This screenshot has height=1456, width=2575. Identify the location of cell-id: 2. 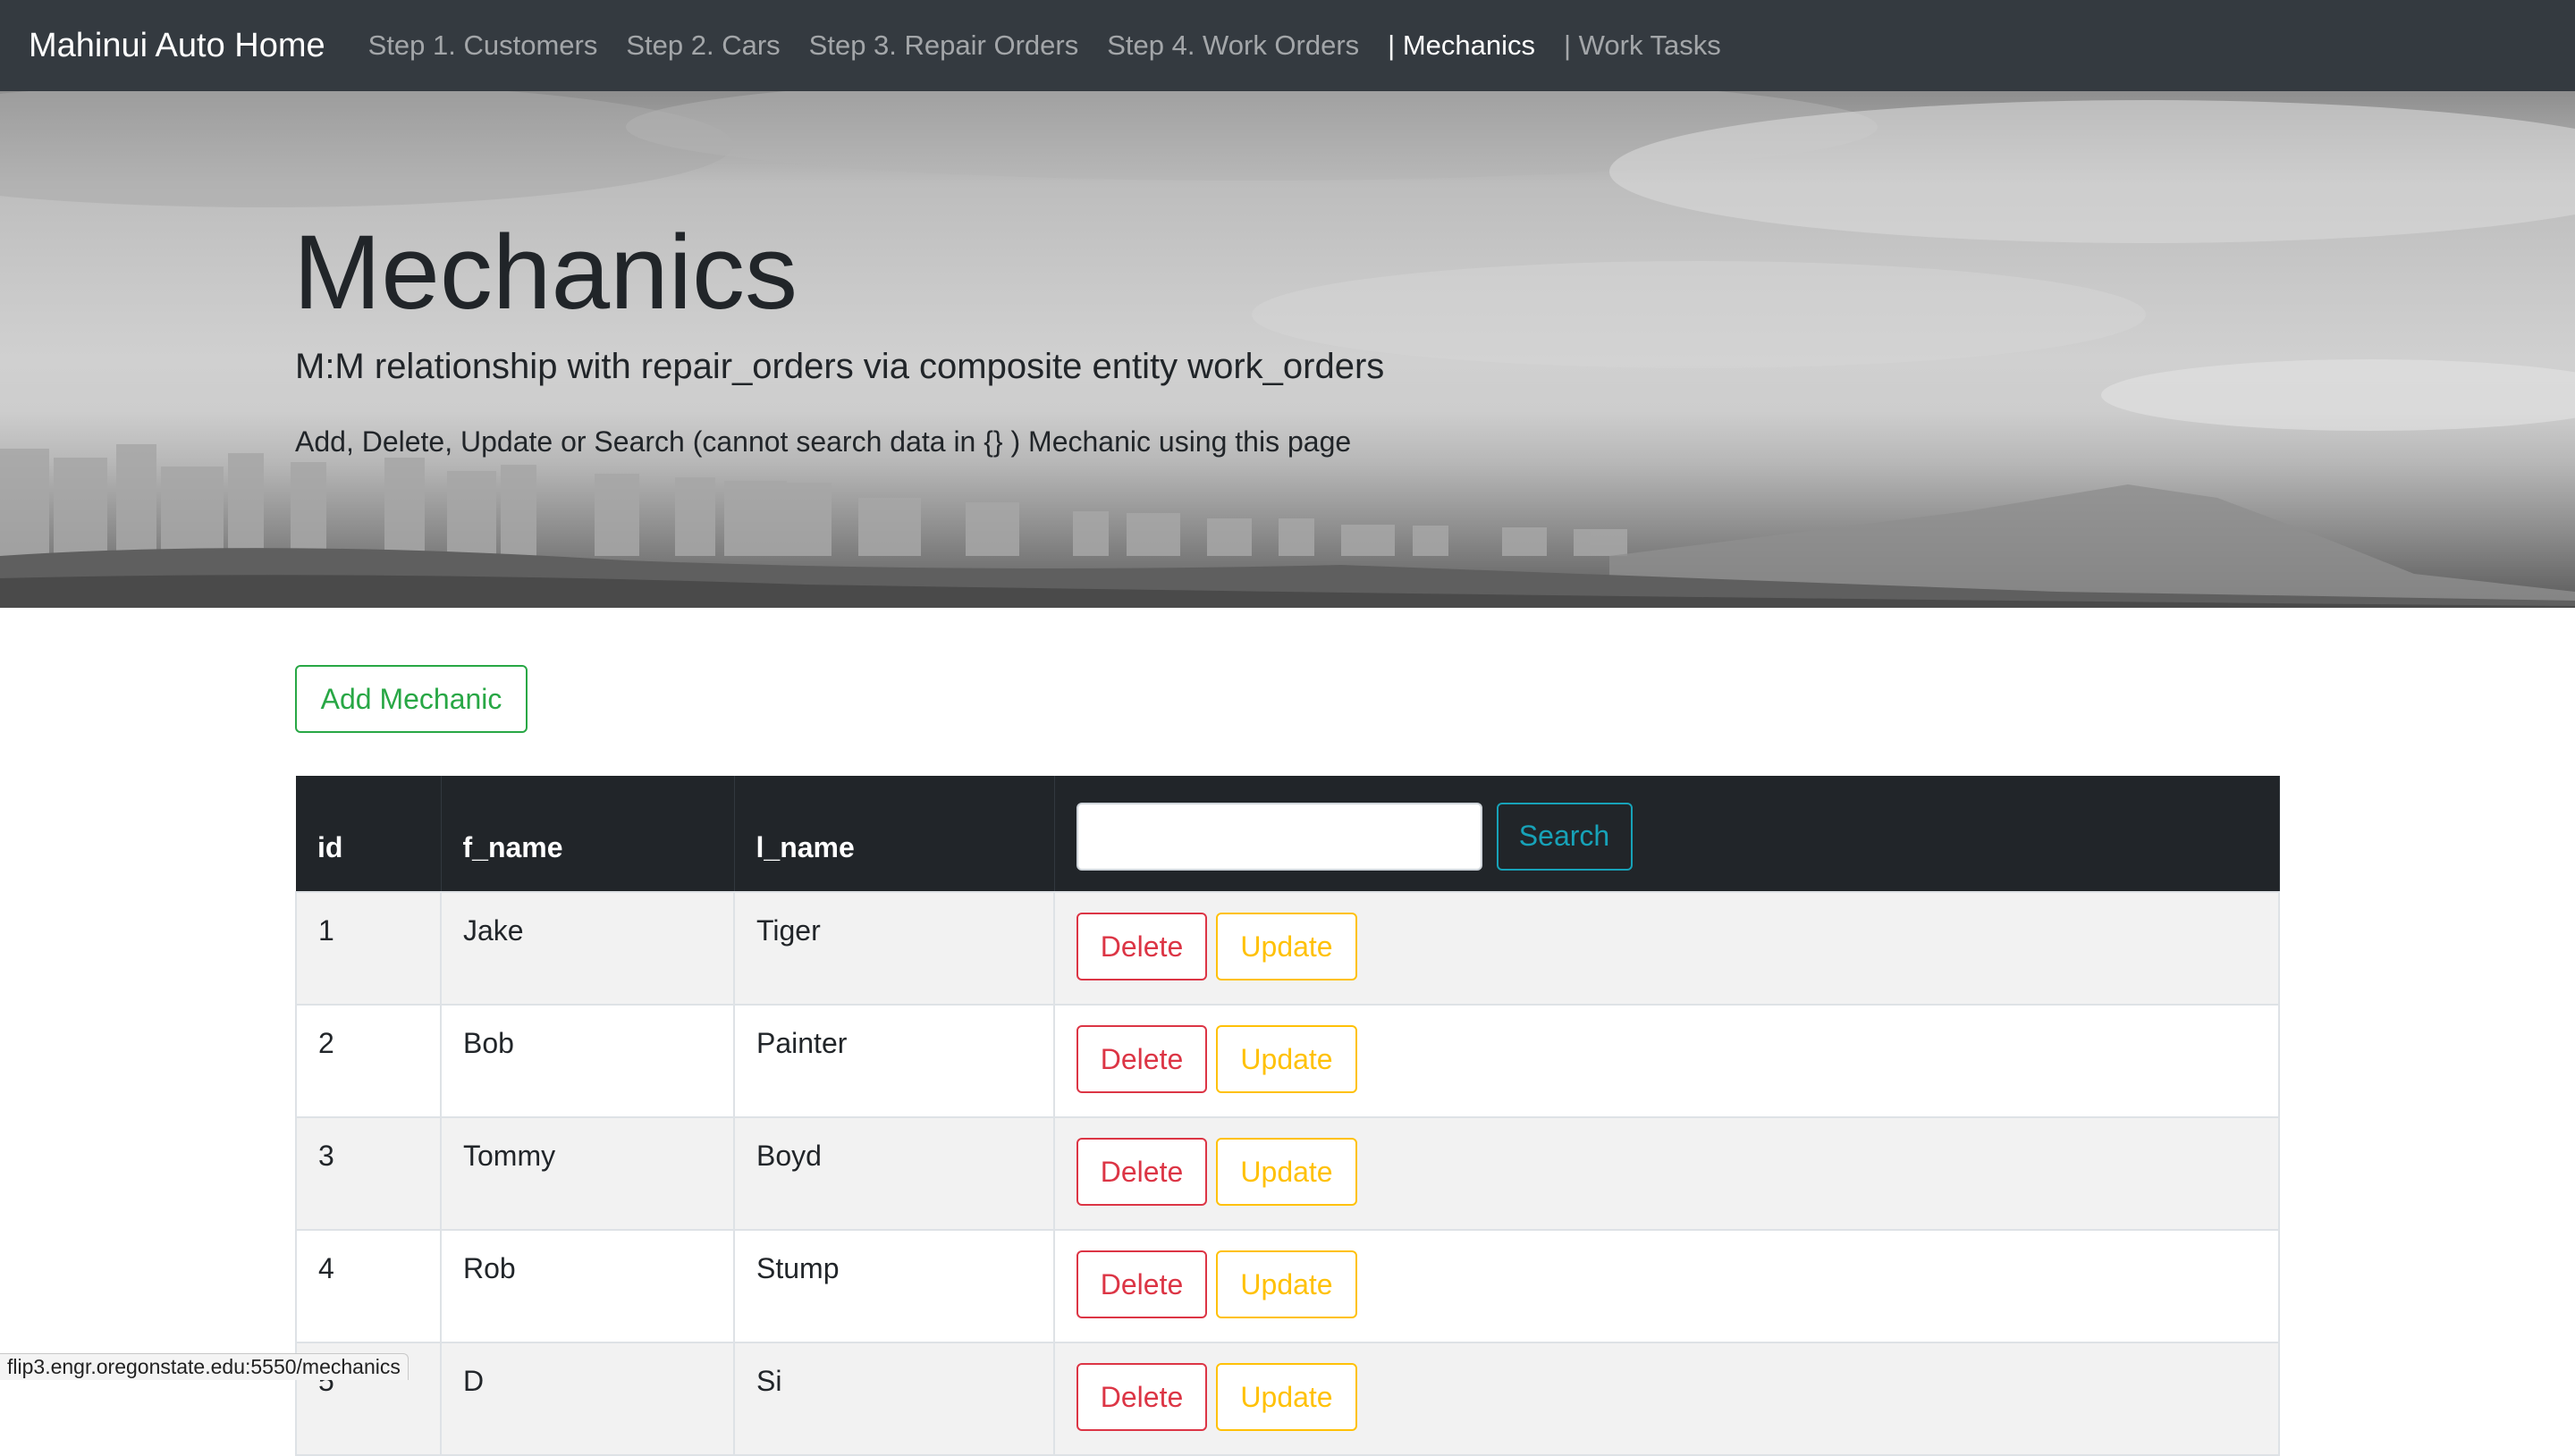
(368, 1061).